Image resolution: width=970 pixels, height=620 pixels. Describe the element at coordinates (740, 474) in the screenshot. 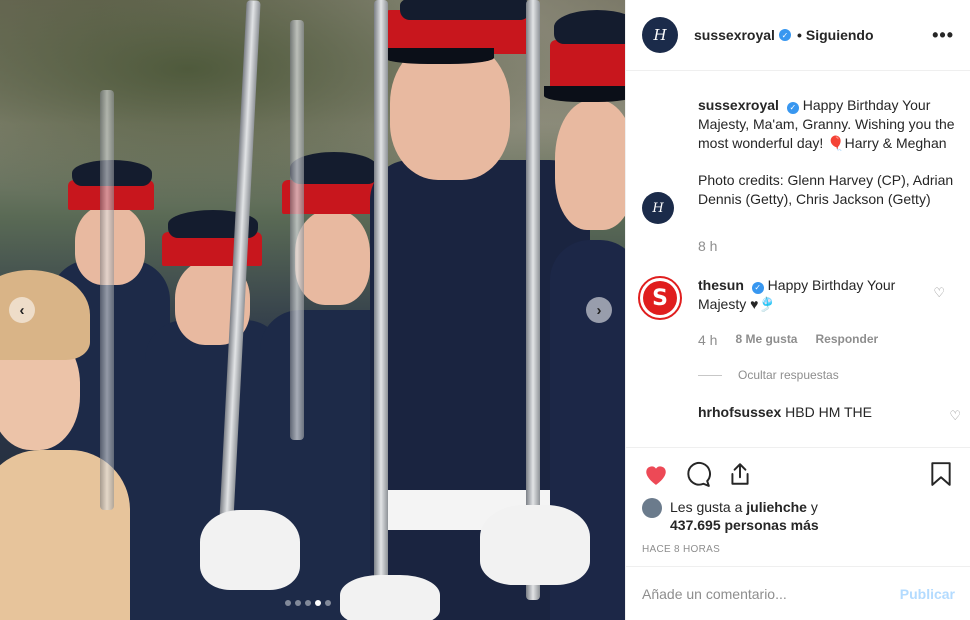

I see `share-icon` at that location.